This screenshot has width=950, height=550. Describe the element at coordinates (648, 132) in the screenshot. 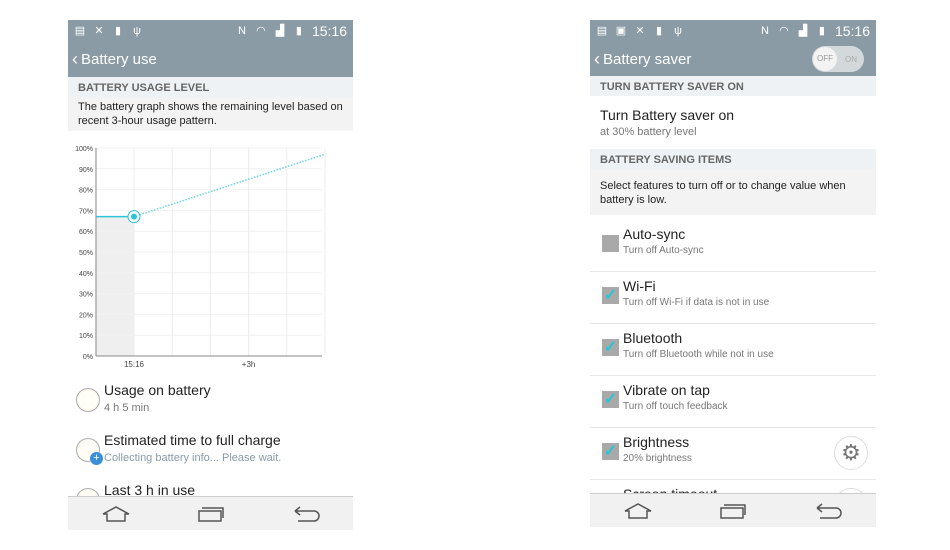

I see `item-subtitle: at 30% battery level` at that location.